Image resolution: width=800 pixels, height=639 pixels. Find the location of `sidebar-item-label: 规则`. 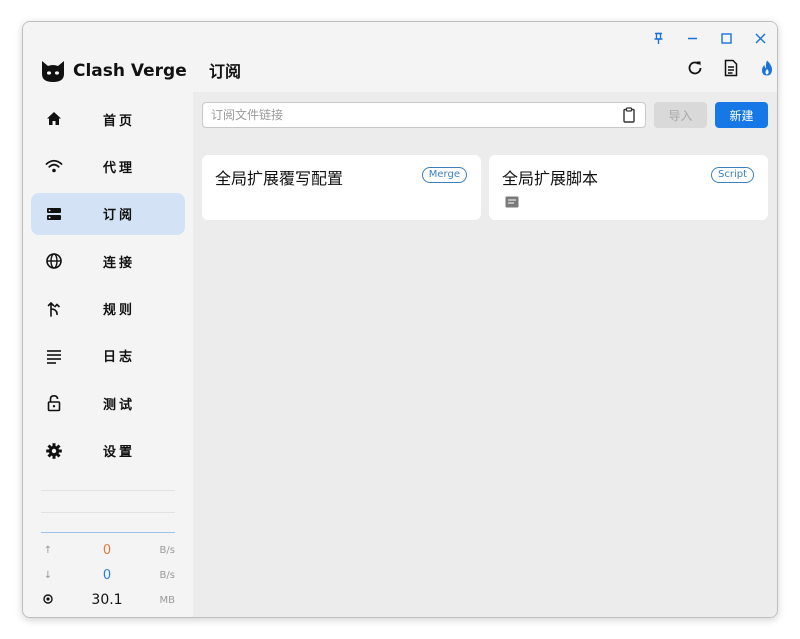

sidebar-item-label: 规则 is located at coordinates (119, 311).